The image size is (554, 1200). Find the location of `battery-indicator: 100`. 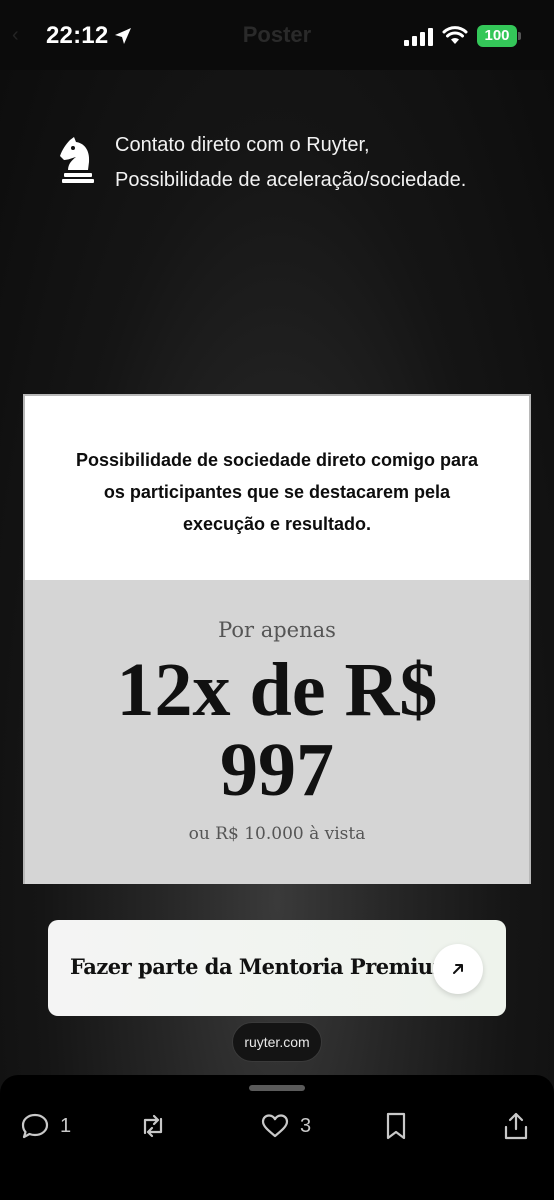

battery-indicator: 100 is located at coordinates (497, 36).